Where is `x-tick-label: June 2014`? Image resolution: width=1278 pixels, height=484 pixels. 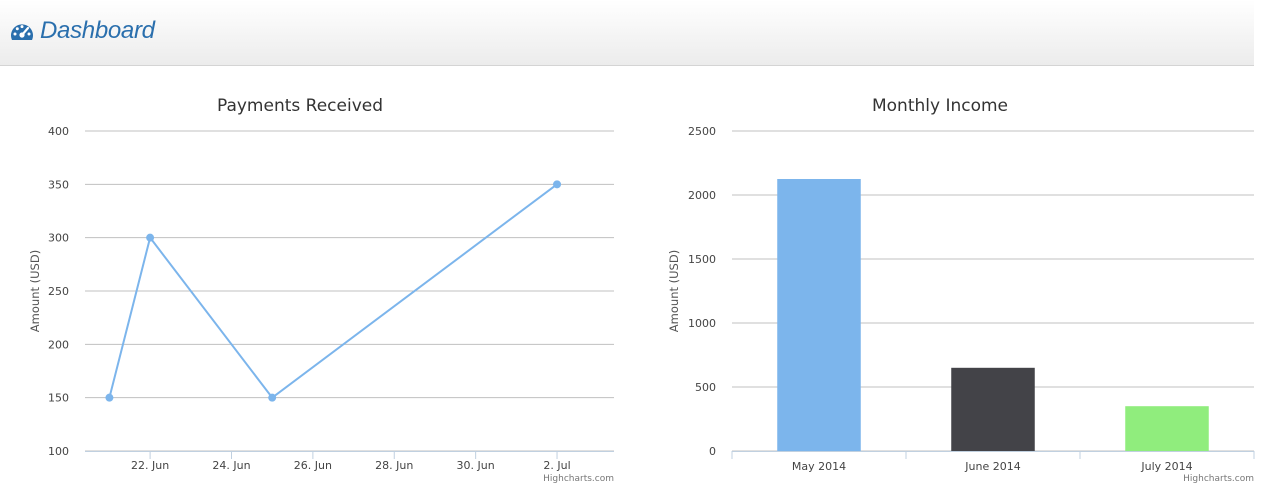
x-tick-label: June 2014 is located at coordinates (992, 466).